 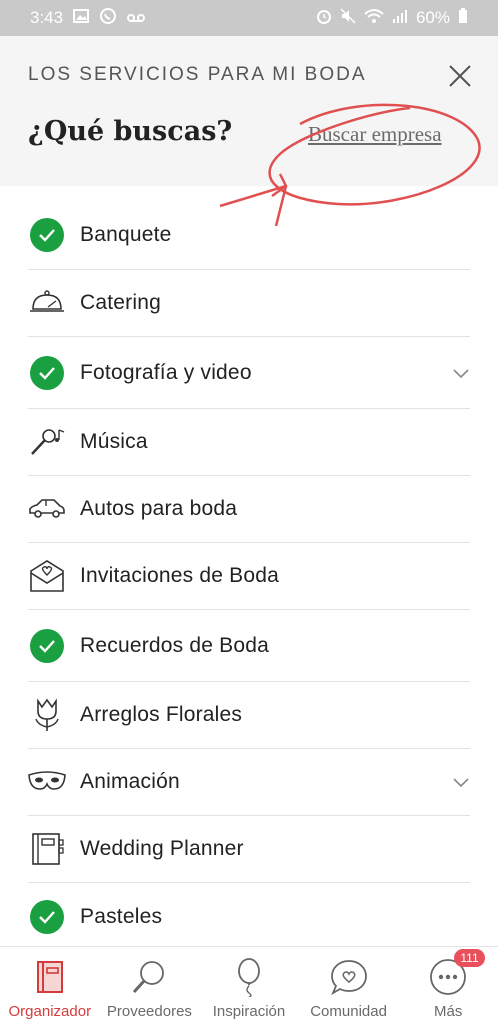 What do you see at coordinates (249, 977) in the screenshot?
I see `balloon-icon` at bounding box center [249, 977].